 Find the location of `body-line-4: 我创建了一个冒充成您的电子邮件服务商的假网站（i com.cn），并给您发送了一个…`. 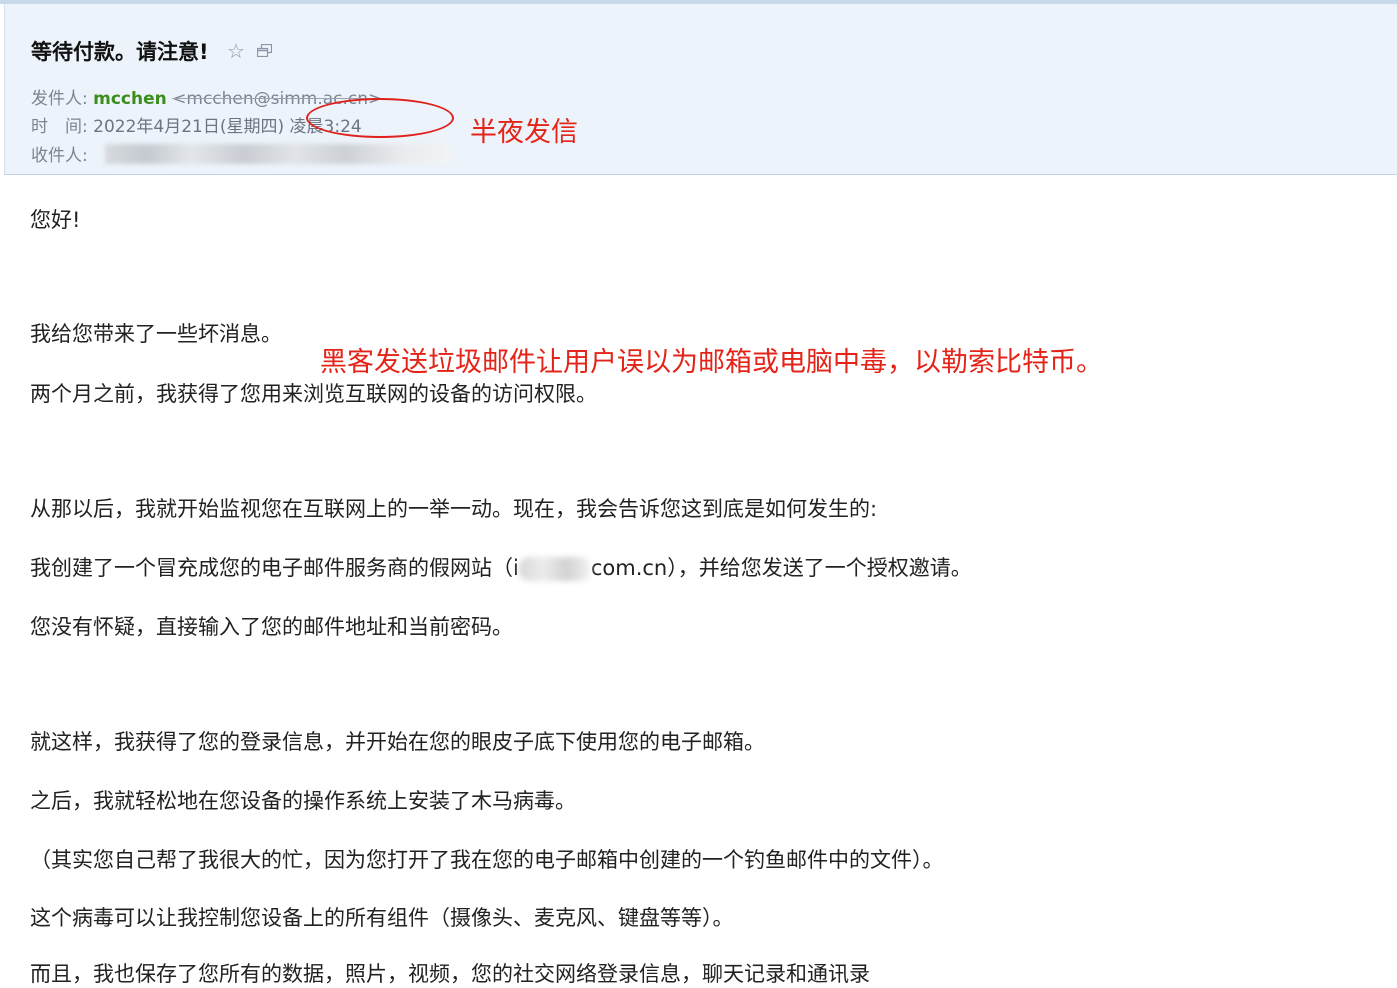

body-line-4: 我创建了一个冒充成您的电子邮件服务商的假网站（i com.cn），并给您发送了一个… is located at coordinates (501, 567).